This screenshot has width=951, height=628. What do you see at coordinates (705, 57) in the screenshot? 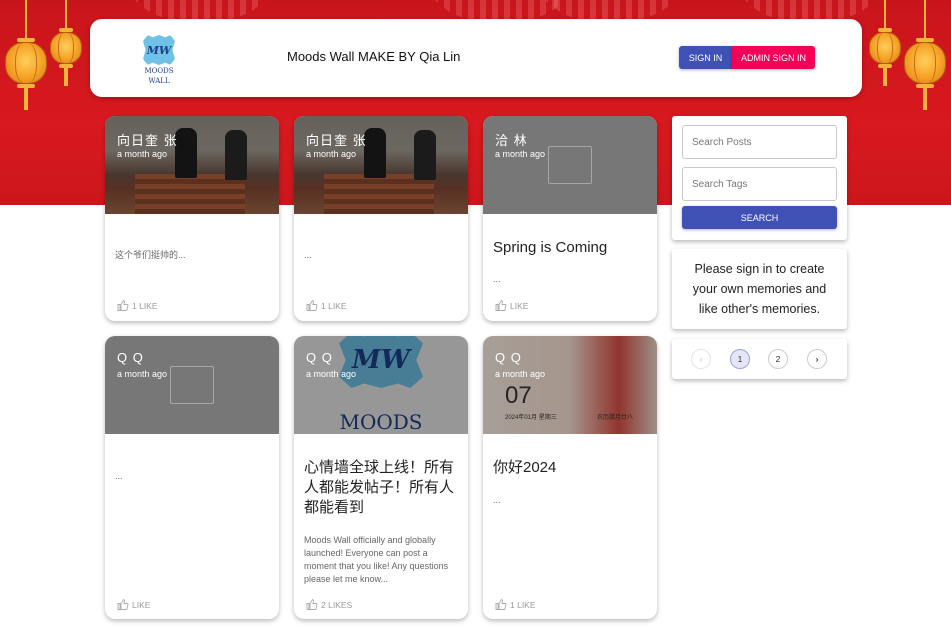
I see `sign-in-button: SIGN IN` at bounding box center [705, 57].